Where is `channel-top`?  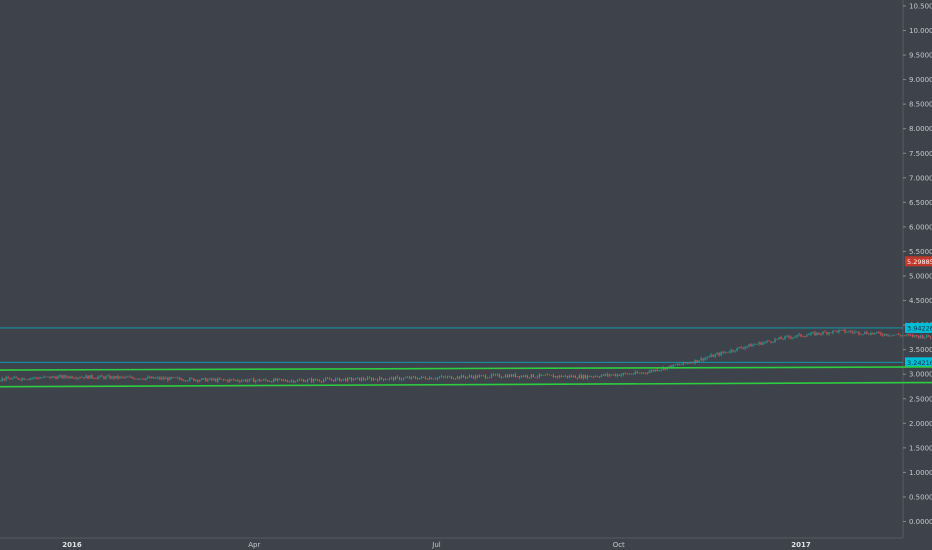
channel-top is located at coordinates (466, 368).